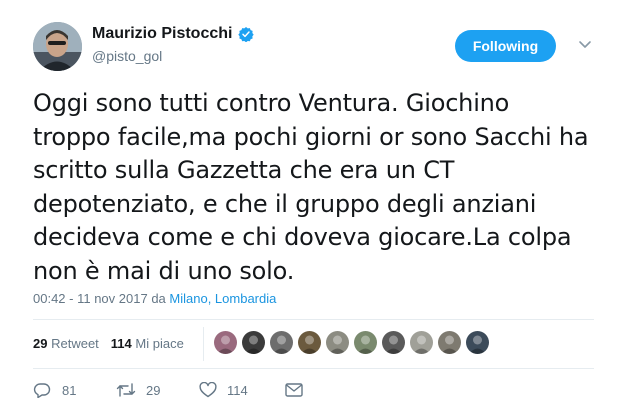 The image size is (621, 420). What do you see at coordinates (90, 298) in the screenshot?
I see `tweet-timestamp: 00:42 - 11 nov 2017` at bounding box center [90, 298].